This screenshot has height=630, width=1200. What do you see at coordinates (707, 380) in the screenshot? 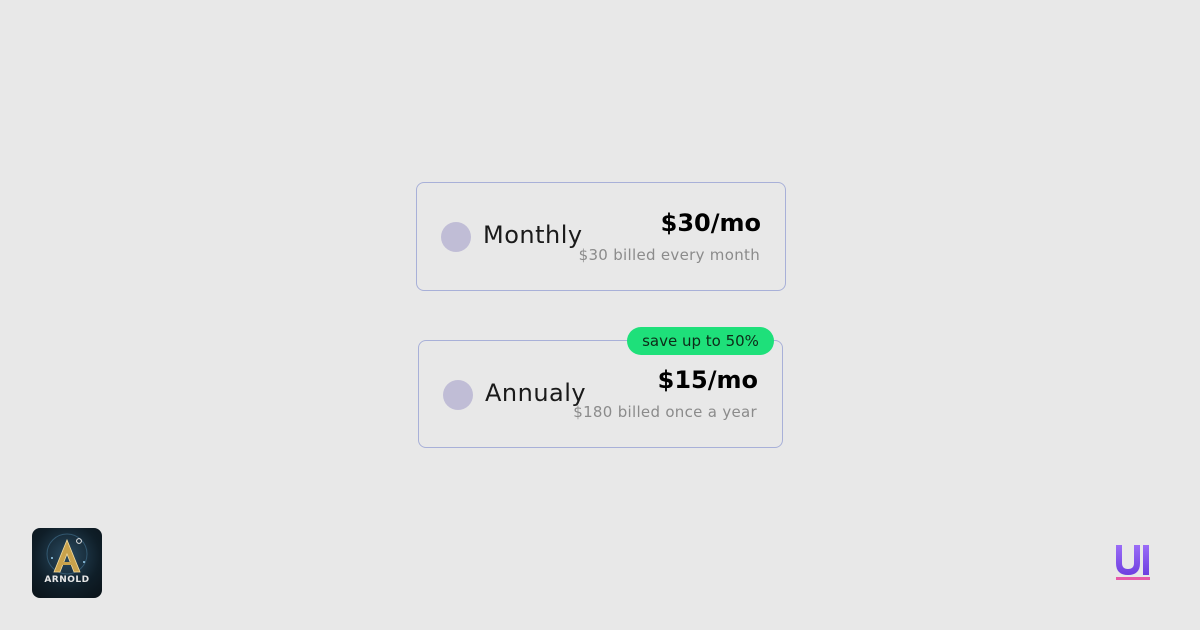
I see `plan-price: $15/mo` at bounding box center [707, 380].